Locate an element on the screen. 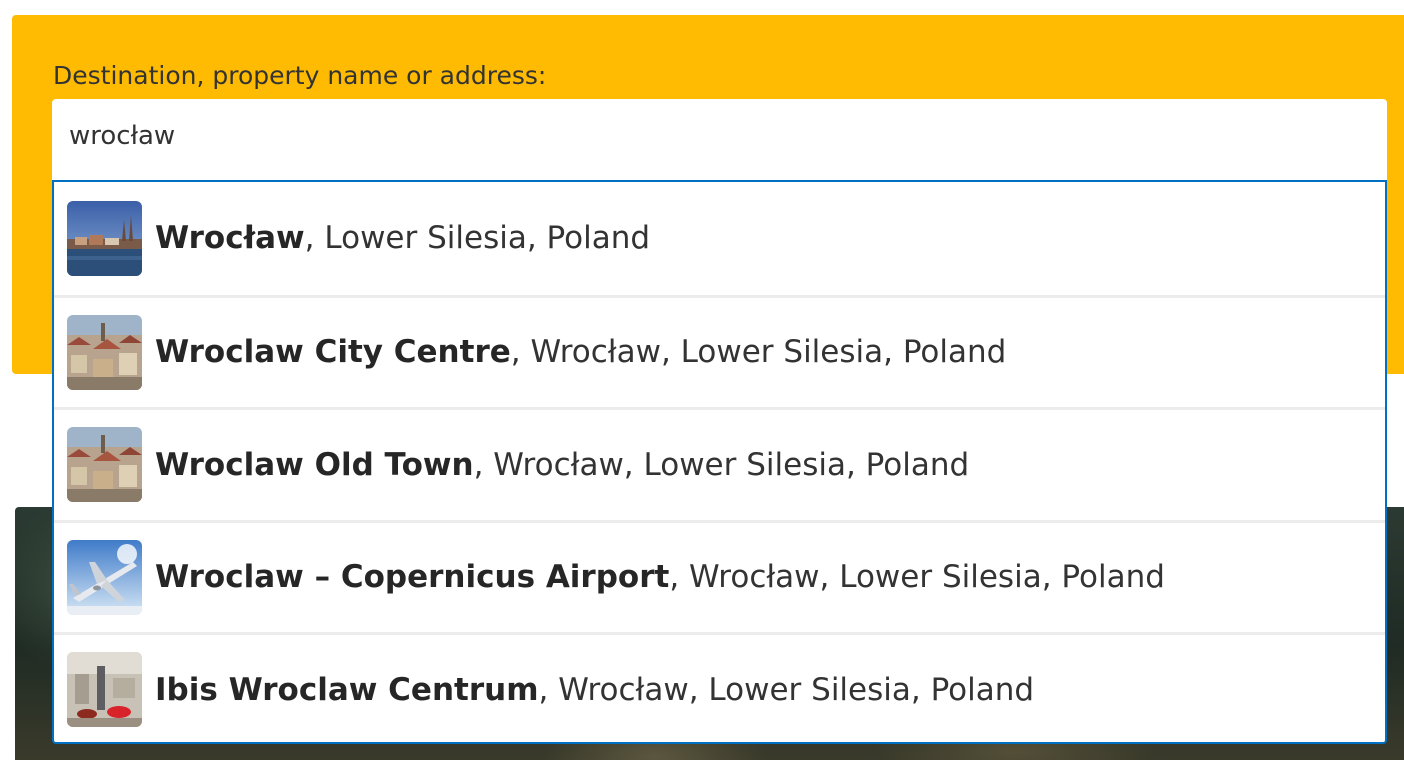 This screenshot has width=1404, height=760. suggestion-details: , Lower Silesia, Poland is located at coordinates (477, 238).